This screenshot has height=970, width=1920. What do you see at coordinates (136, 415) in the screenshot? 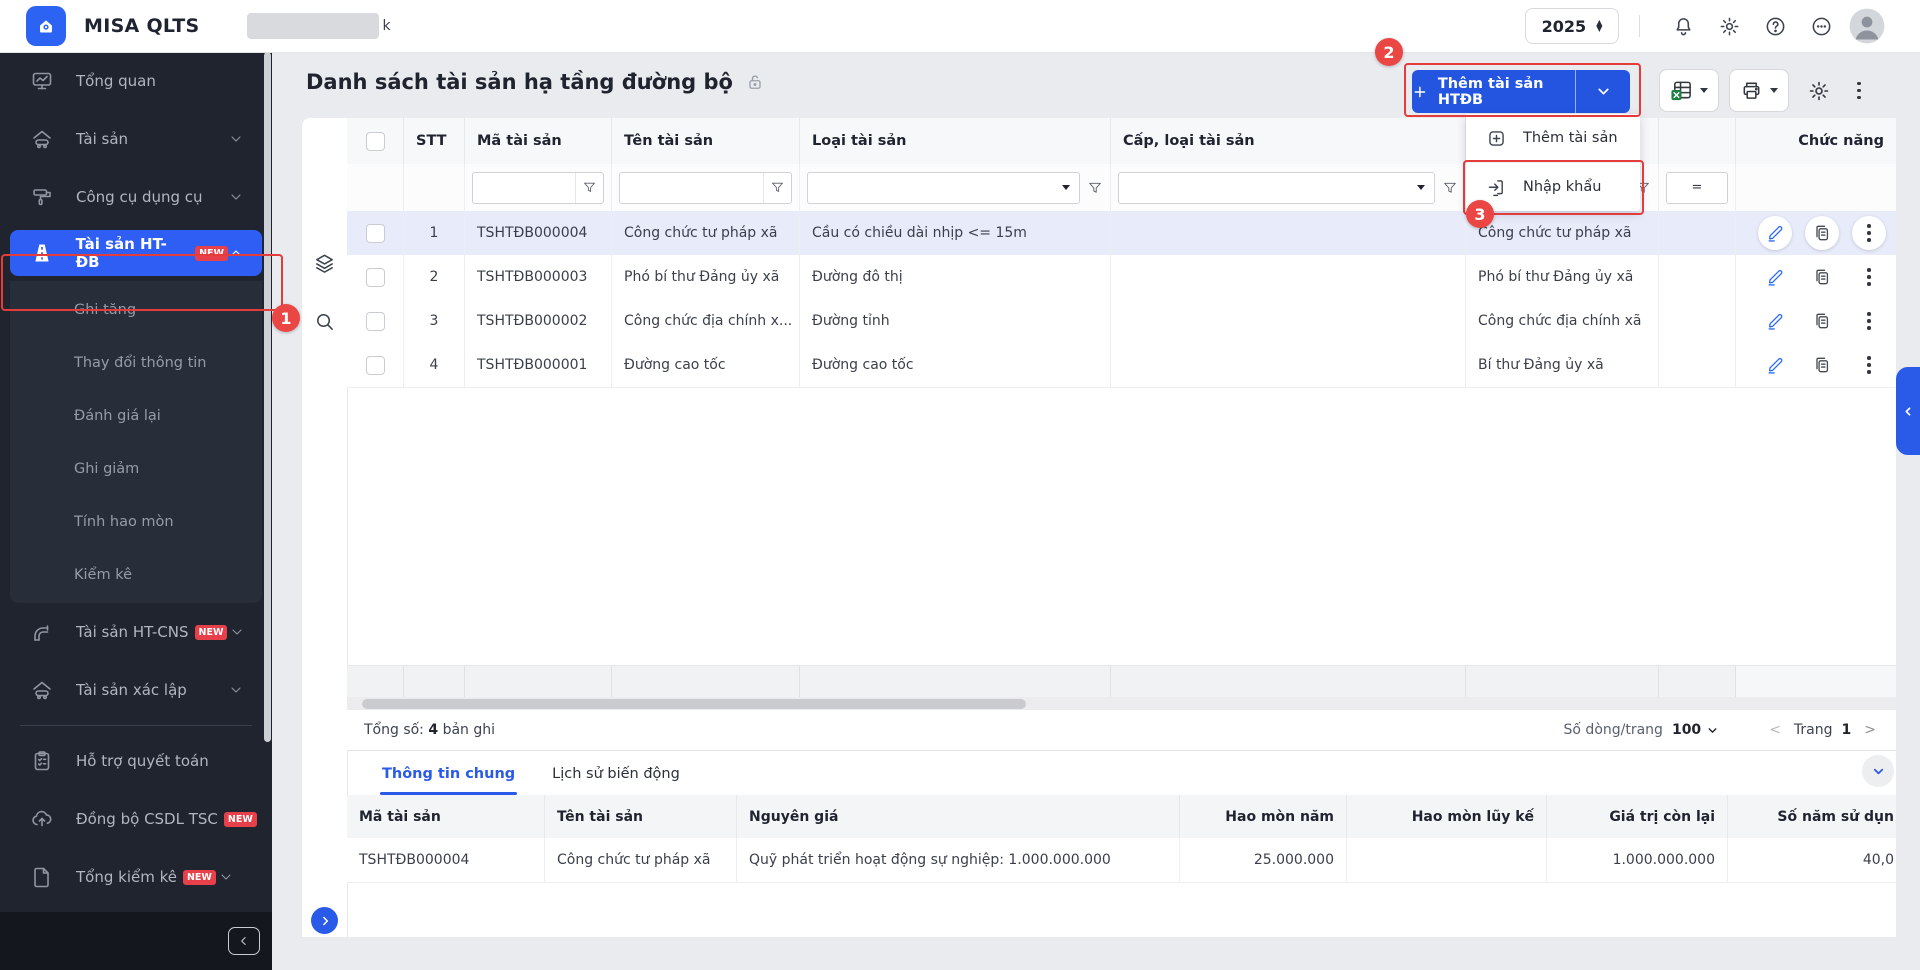
I see `submenu-item-danh-gia-lai: Đánh giá lại` at bounding box center [136, 415].